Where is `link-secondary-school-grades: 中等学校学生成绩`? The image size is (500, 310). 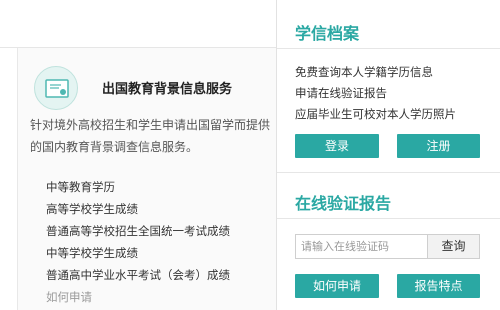 link-secondary-school-grades: 中等学校学生成绩 is located at coordinates (138, 253).